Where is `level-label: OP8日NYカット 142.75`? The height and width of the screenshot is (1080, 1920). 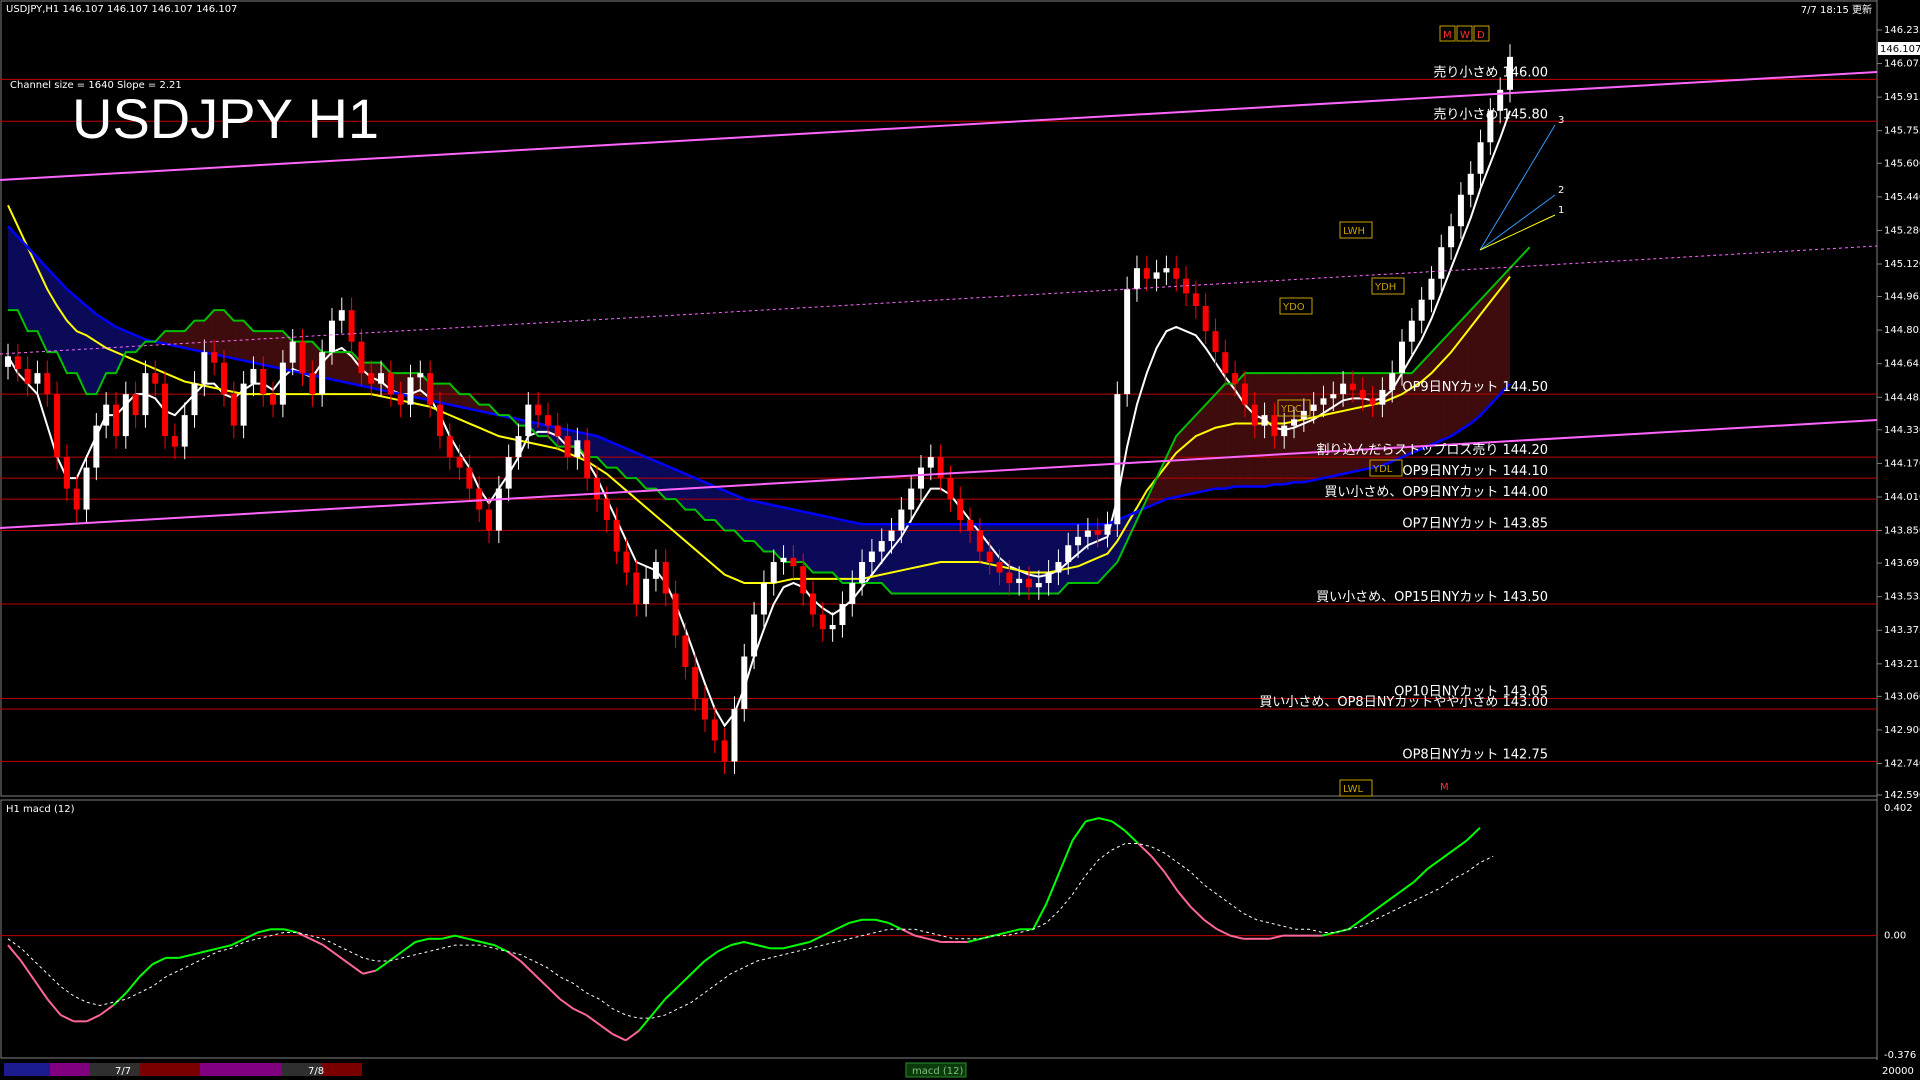
level-label: OP8日NYカット 142.75 is located at coordinates (1475, 754).